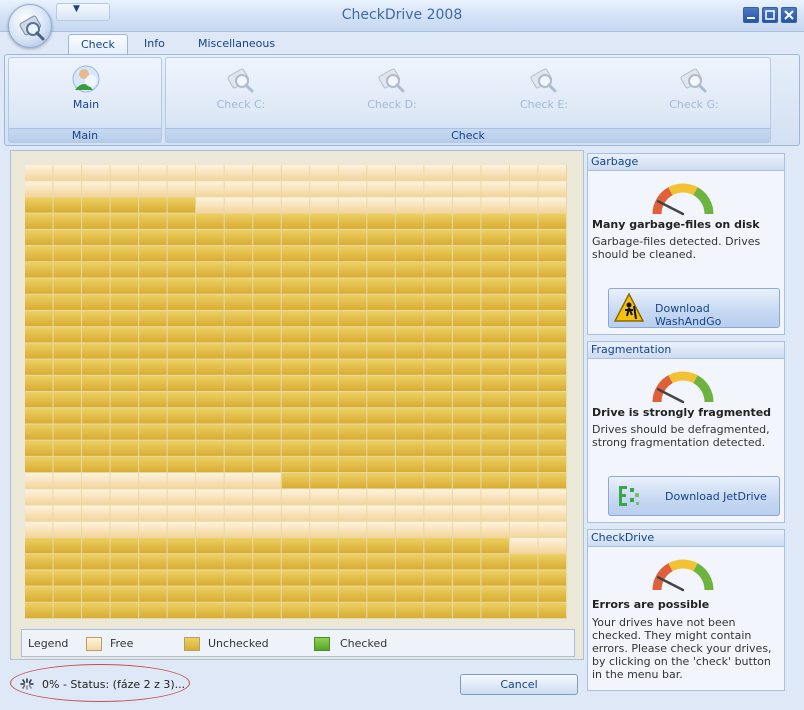  Describe the element at coordinates (694, 308) in the screenshot. I see `download-washandgo-button: Download WashAndGo` at that location.